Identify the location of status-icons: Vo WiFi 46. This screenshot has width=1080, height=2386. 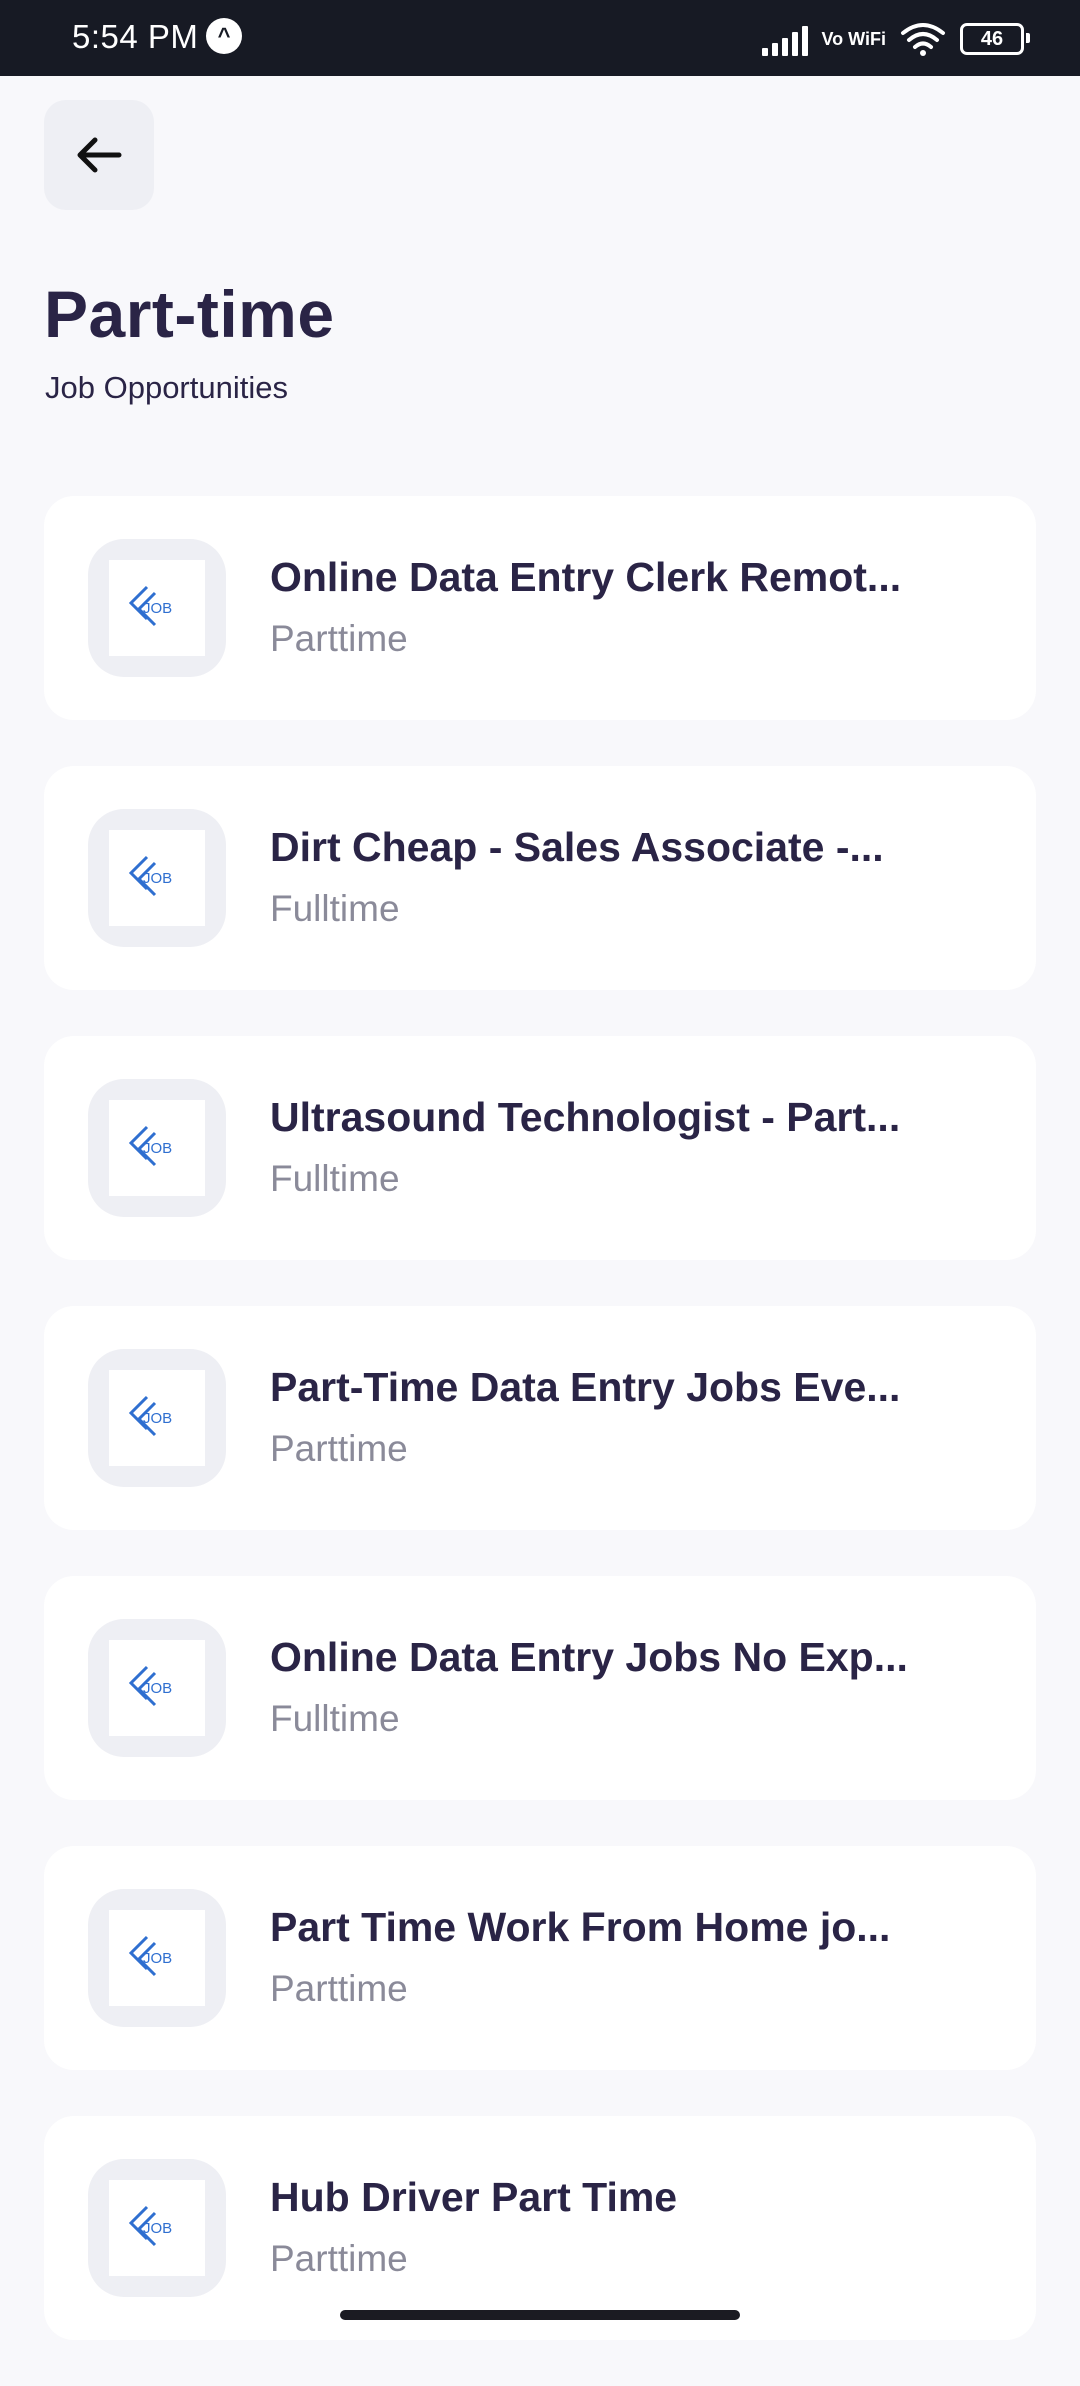
(895, 39).